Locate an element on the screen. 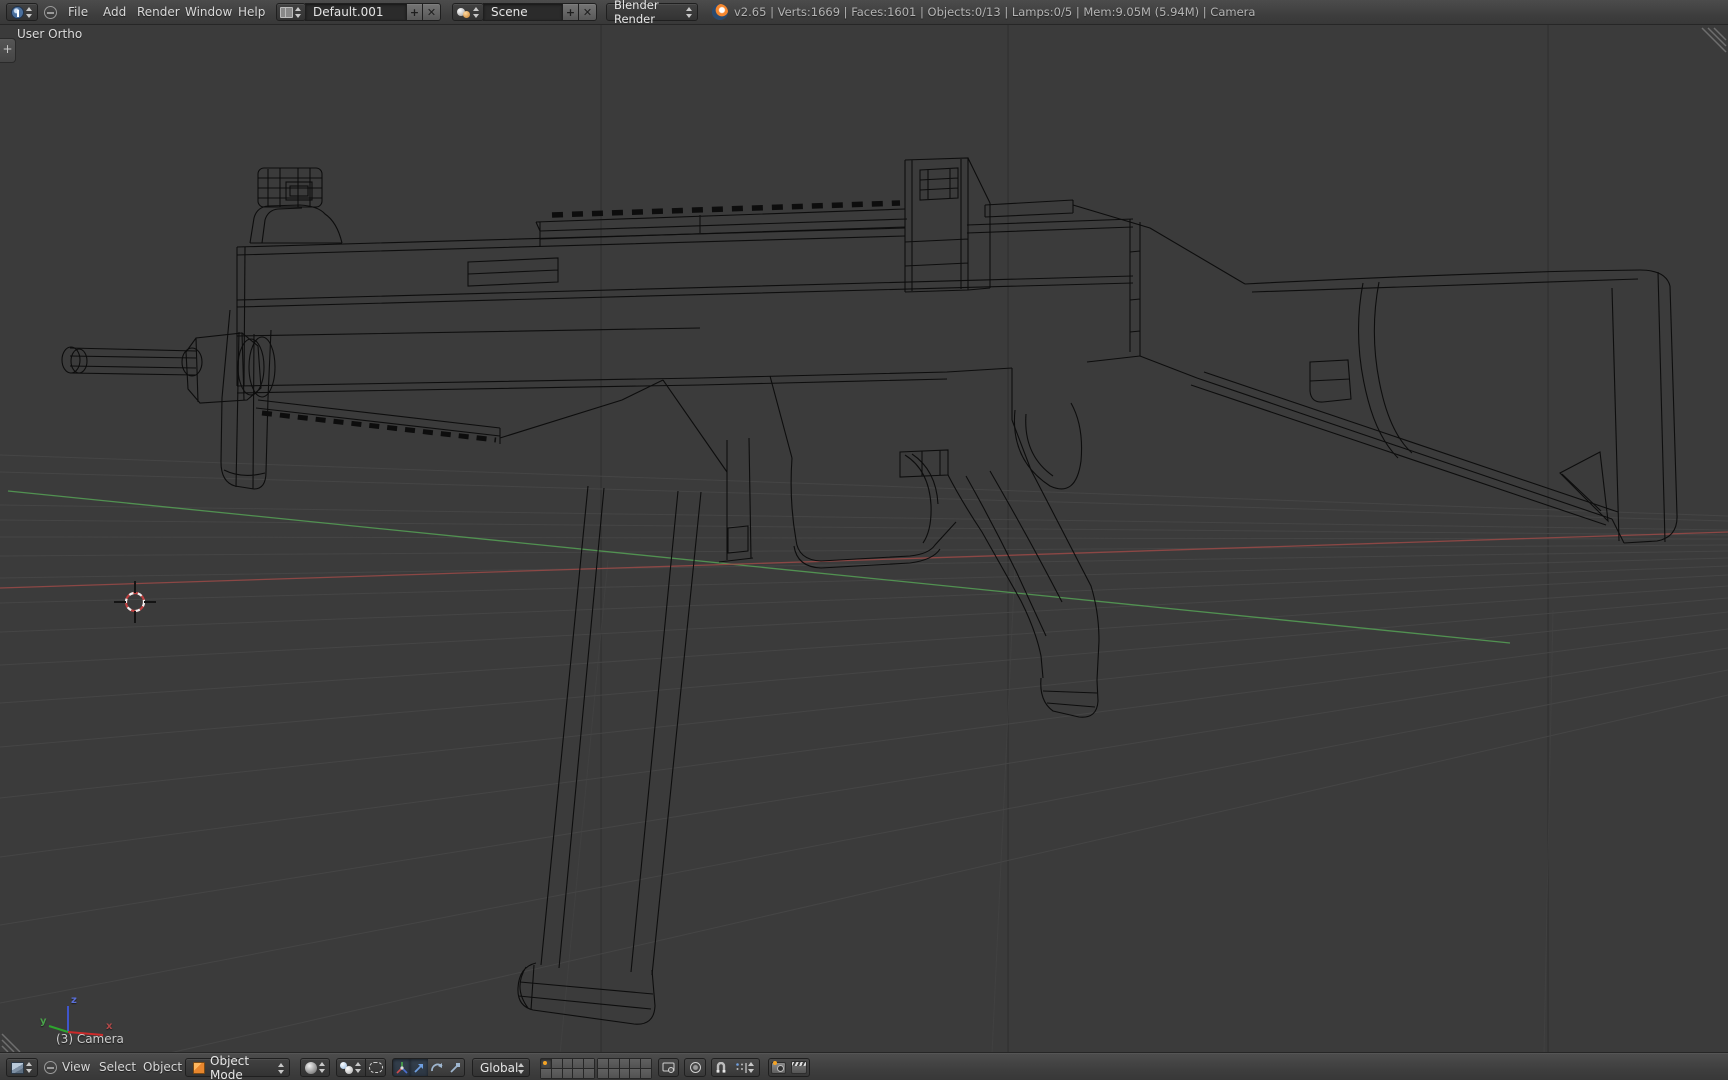 Image resolution: width=1728 pixels, height=1080 pixels. gun-receiver is located at coordinates (688, 306).